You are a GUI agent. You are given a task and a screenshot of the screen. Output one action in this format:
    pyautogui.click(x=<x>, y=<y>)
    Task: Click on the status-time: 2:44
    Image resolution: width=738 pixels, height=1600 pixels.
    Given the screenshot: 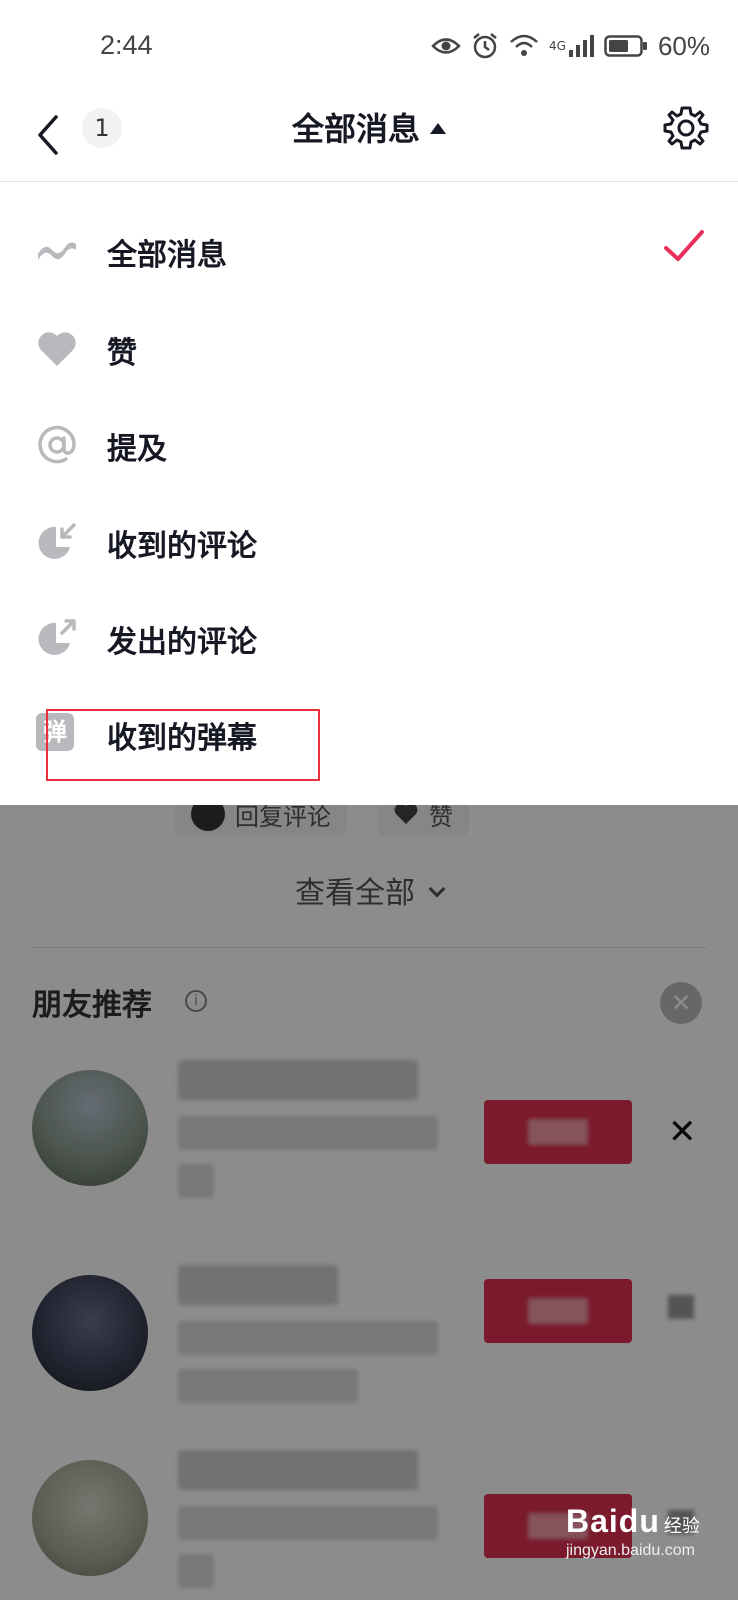 What is the action you would take?
    pyautogui.click(x=126, y=45)
    